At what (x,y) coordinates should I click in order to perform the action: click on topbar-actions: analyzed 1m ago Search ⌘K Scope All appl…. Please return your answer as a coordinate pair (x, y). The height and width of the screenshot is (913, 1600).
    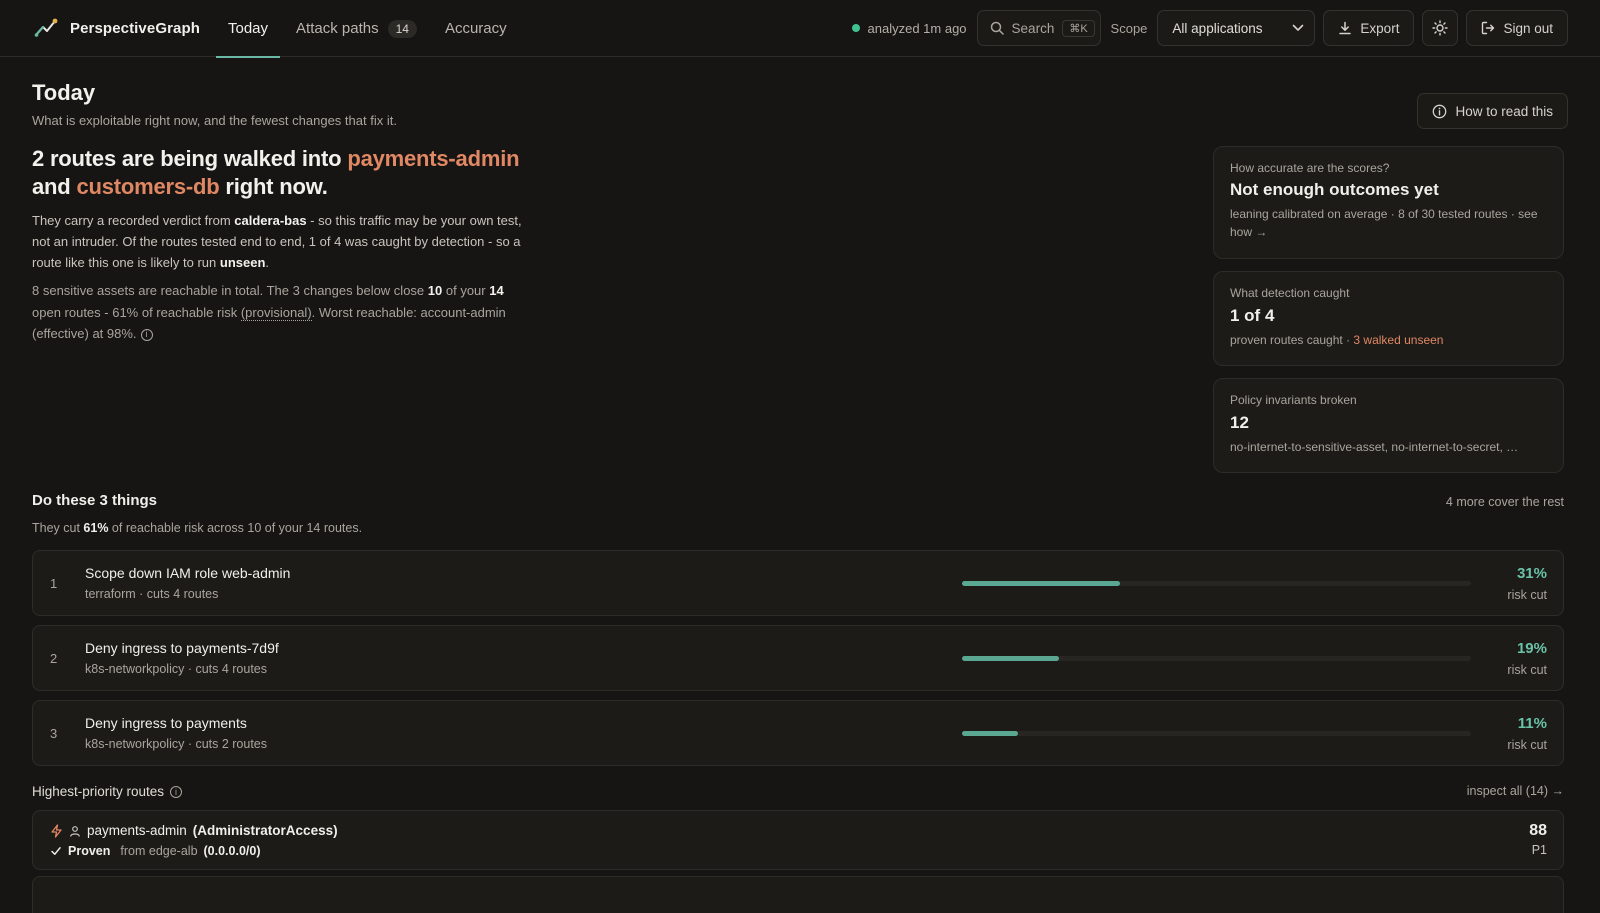
    Looking at the image, I should click on (1209, 28).